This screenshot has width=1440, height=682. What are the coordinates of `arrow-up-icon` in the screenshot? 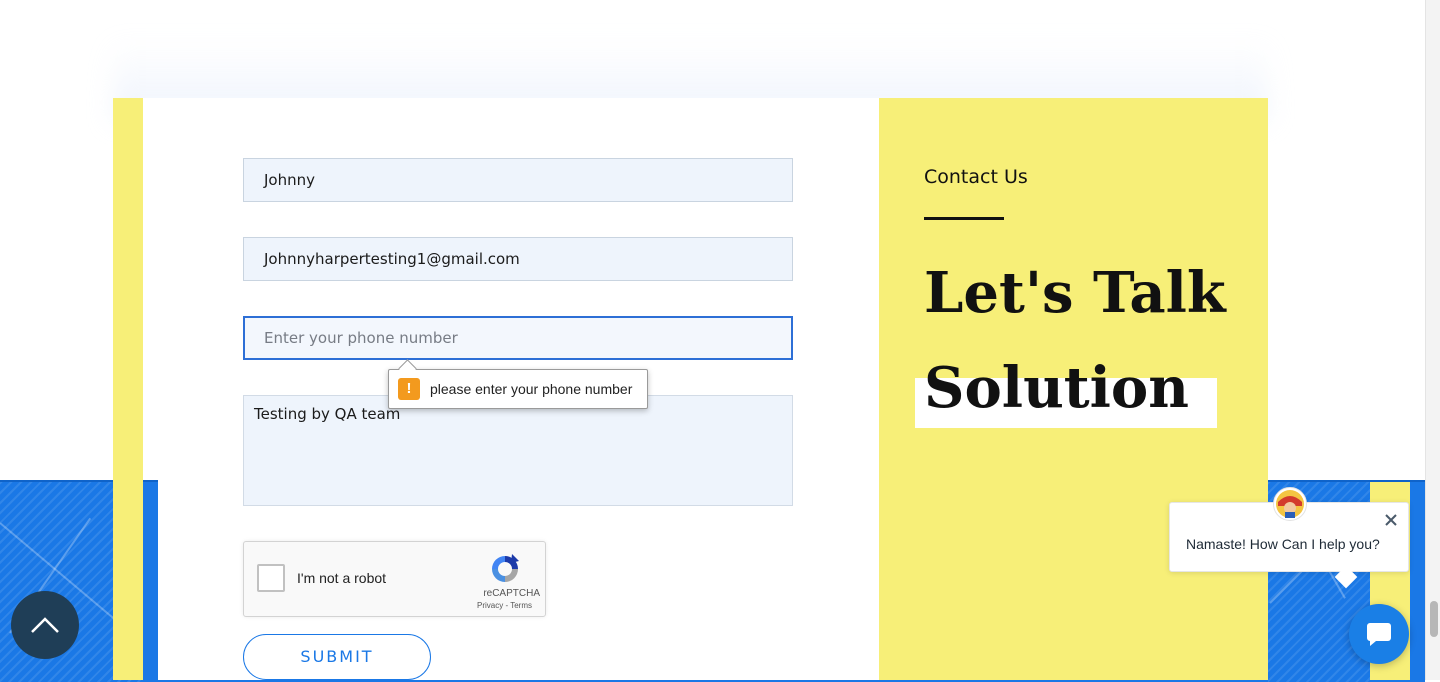 It's located at (45, 625).